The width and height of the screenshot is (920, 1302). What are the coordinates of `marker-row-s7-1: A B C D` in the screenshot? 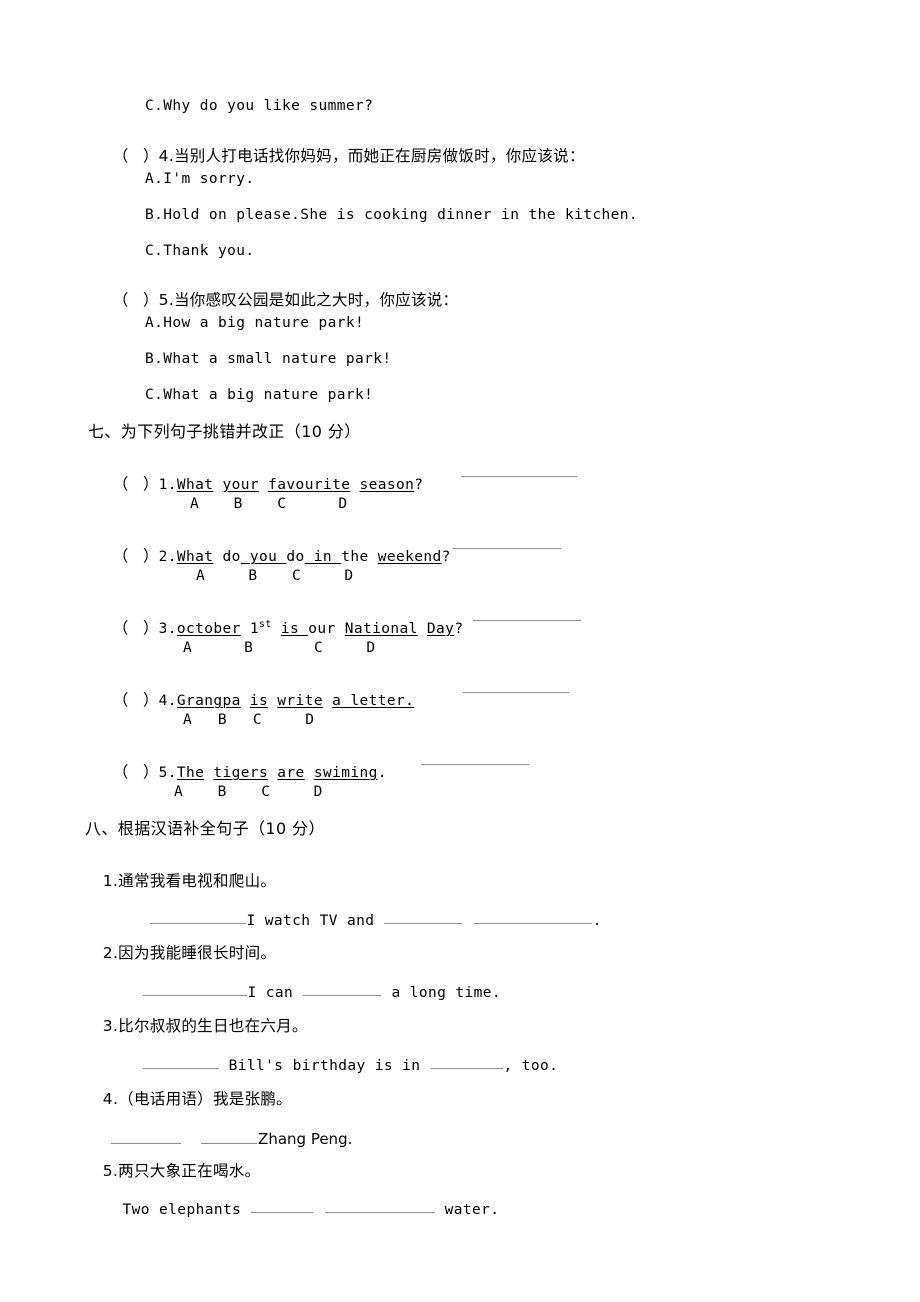 It's located at (269, 504).